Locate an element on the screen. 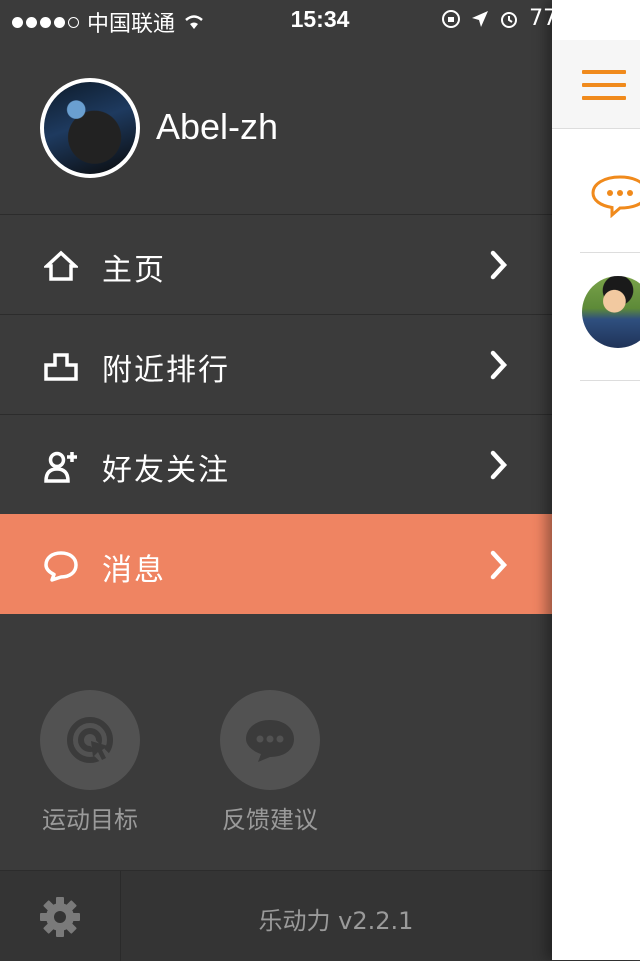  drawer-footer: 乐动力 v2.2.1 is located at coordinates (276, 915).